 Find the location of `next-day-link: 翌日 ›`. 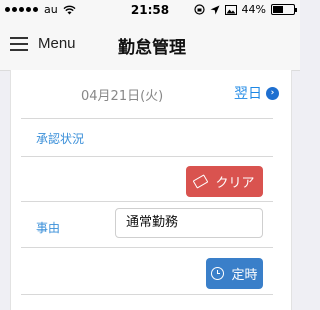

next-day-link: 翌日 › is located at coordinates (256, 93).